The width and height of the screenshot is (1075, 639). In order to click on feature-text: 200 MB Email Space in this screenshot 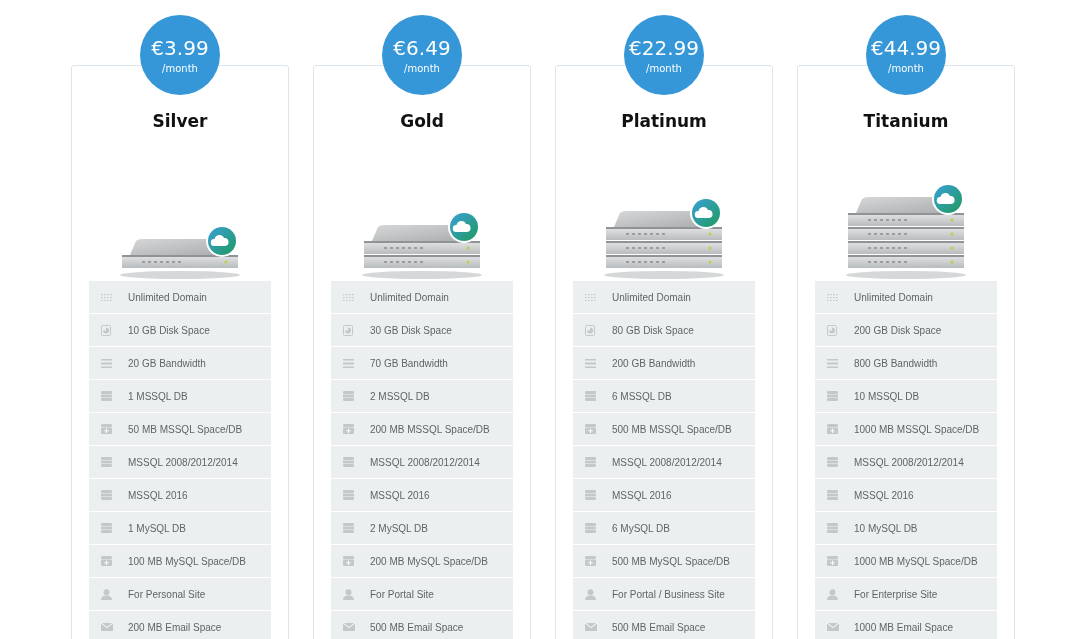, I will do `click(175, 627)`.